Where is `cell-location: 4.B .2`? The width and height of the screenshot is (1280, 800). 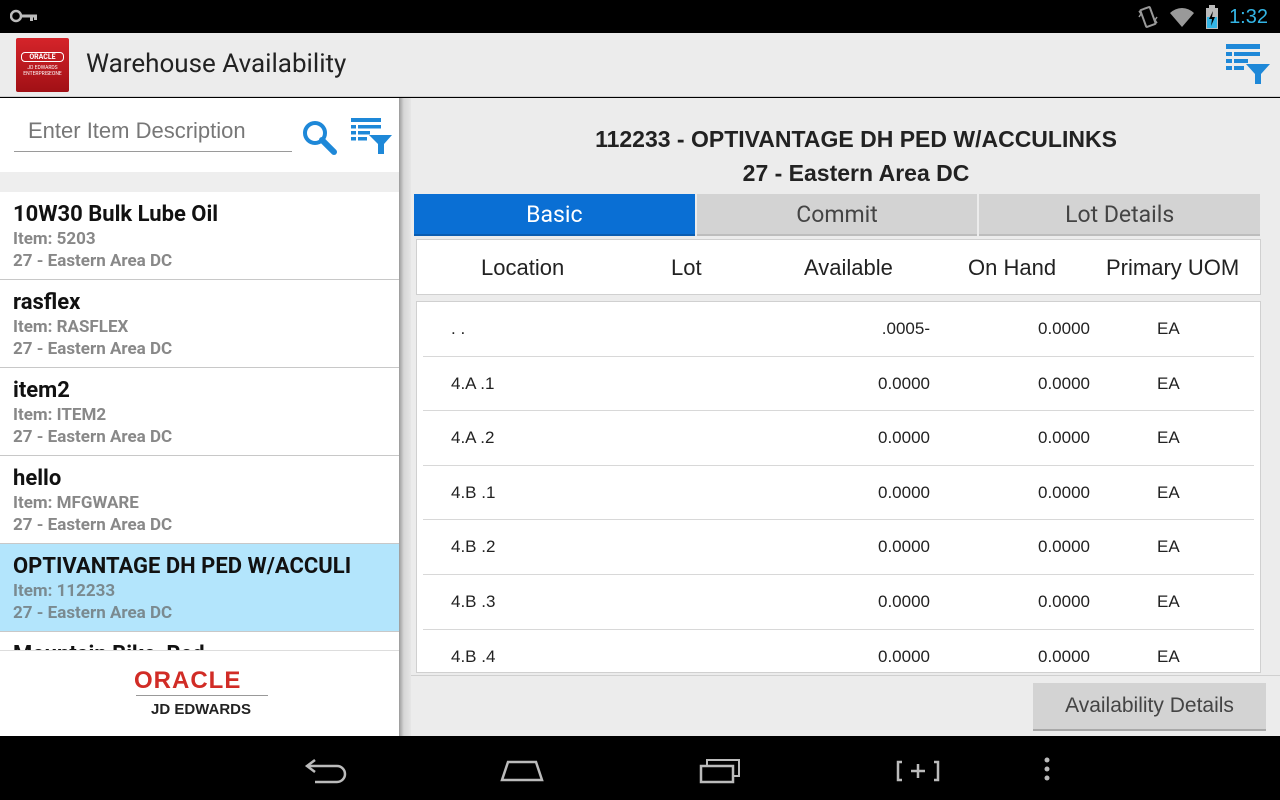 cell-location: 4.B .2 is located at coordinates (473, 547).